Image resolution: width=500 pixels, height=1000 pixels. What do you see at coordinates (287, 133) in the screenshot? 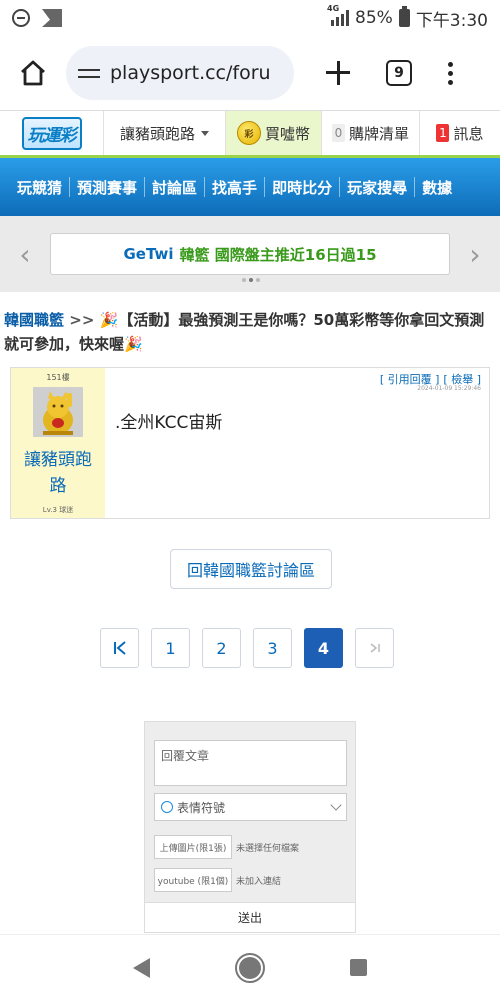
I see `buy-coins-label: 買噓幣` at bounding box center [287, 133].